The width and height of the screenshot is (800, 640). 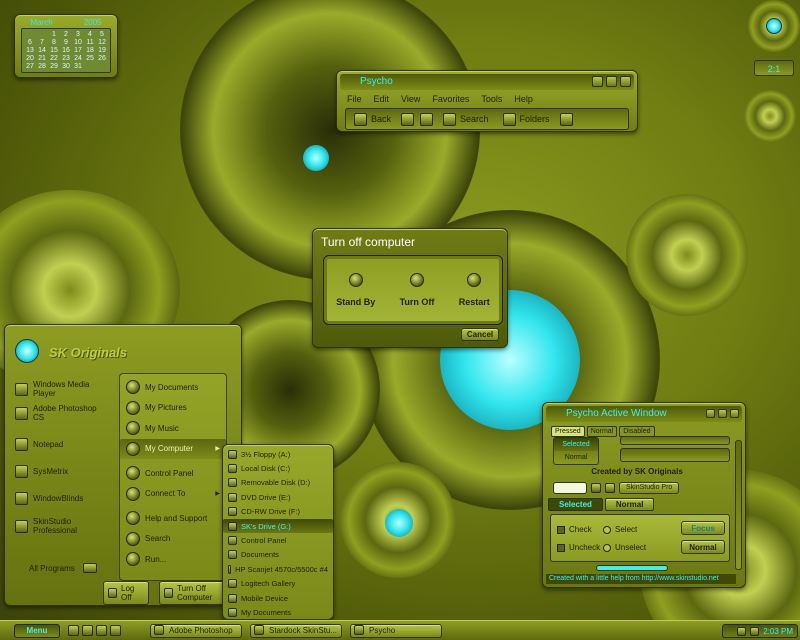 I want to click on calendar-day: 16, so click(x=66, y=51).